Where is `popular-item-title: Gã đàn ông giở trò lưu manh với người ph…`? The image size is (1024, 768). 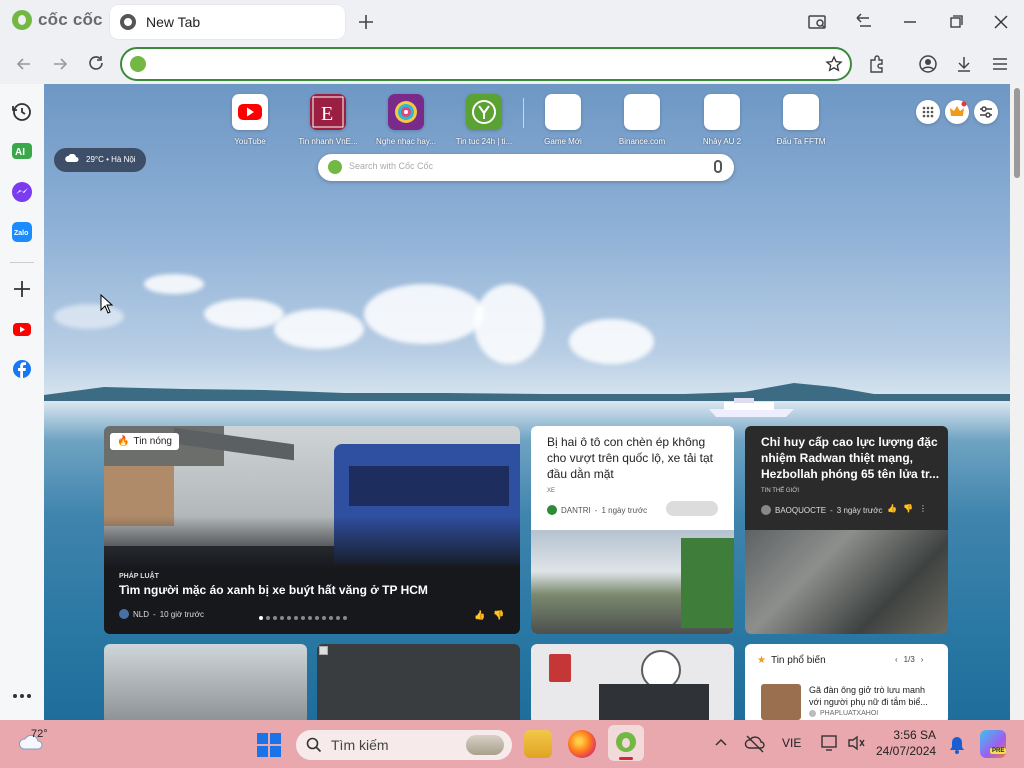 popular-item-title: Gã đàn ông giở trò lưu manh với người ph… is located at coordinates (874, 696).